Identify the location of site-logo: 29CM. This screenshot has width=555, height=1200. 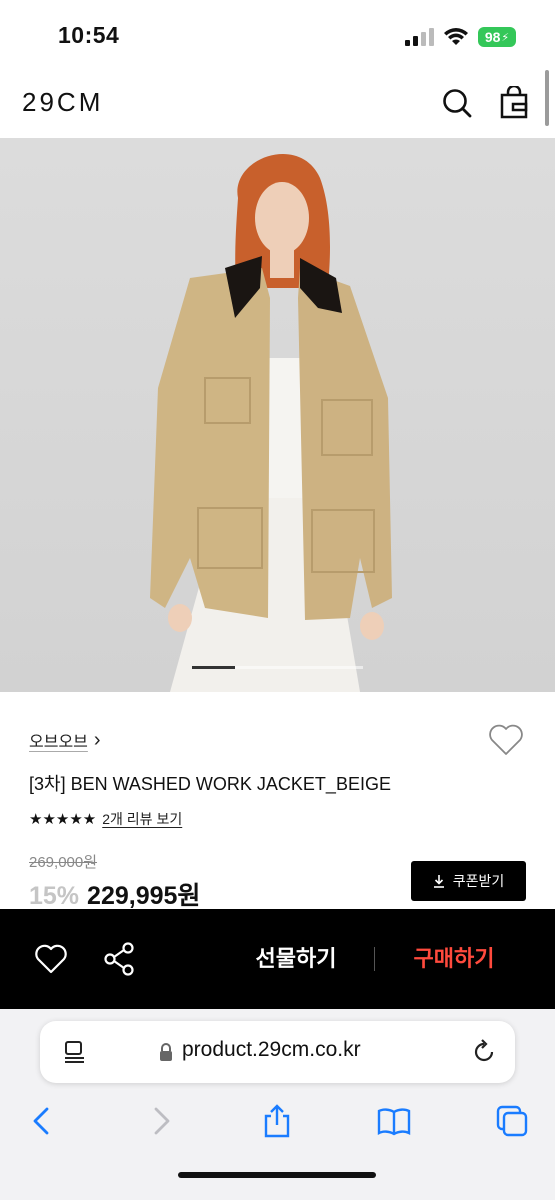
(62, 102).